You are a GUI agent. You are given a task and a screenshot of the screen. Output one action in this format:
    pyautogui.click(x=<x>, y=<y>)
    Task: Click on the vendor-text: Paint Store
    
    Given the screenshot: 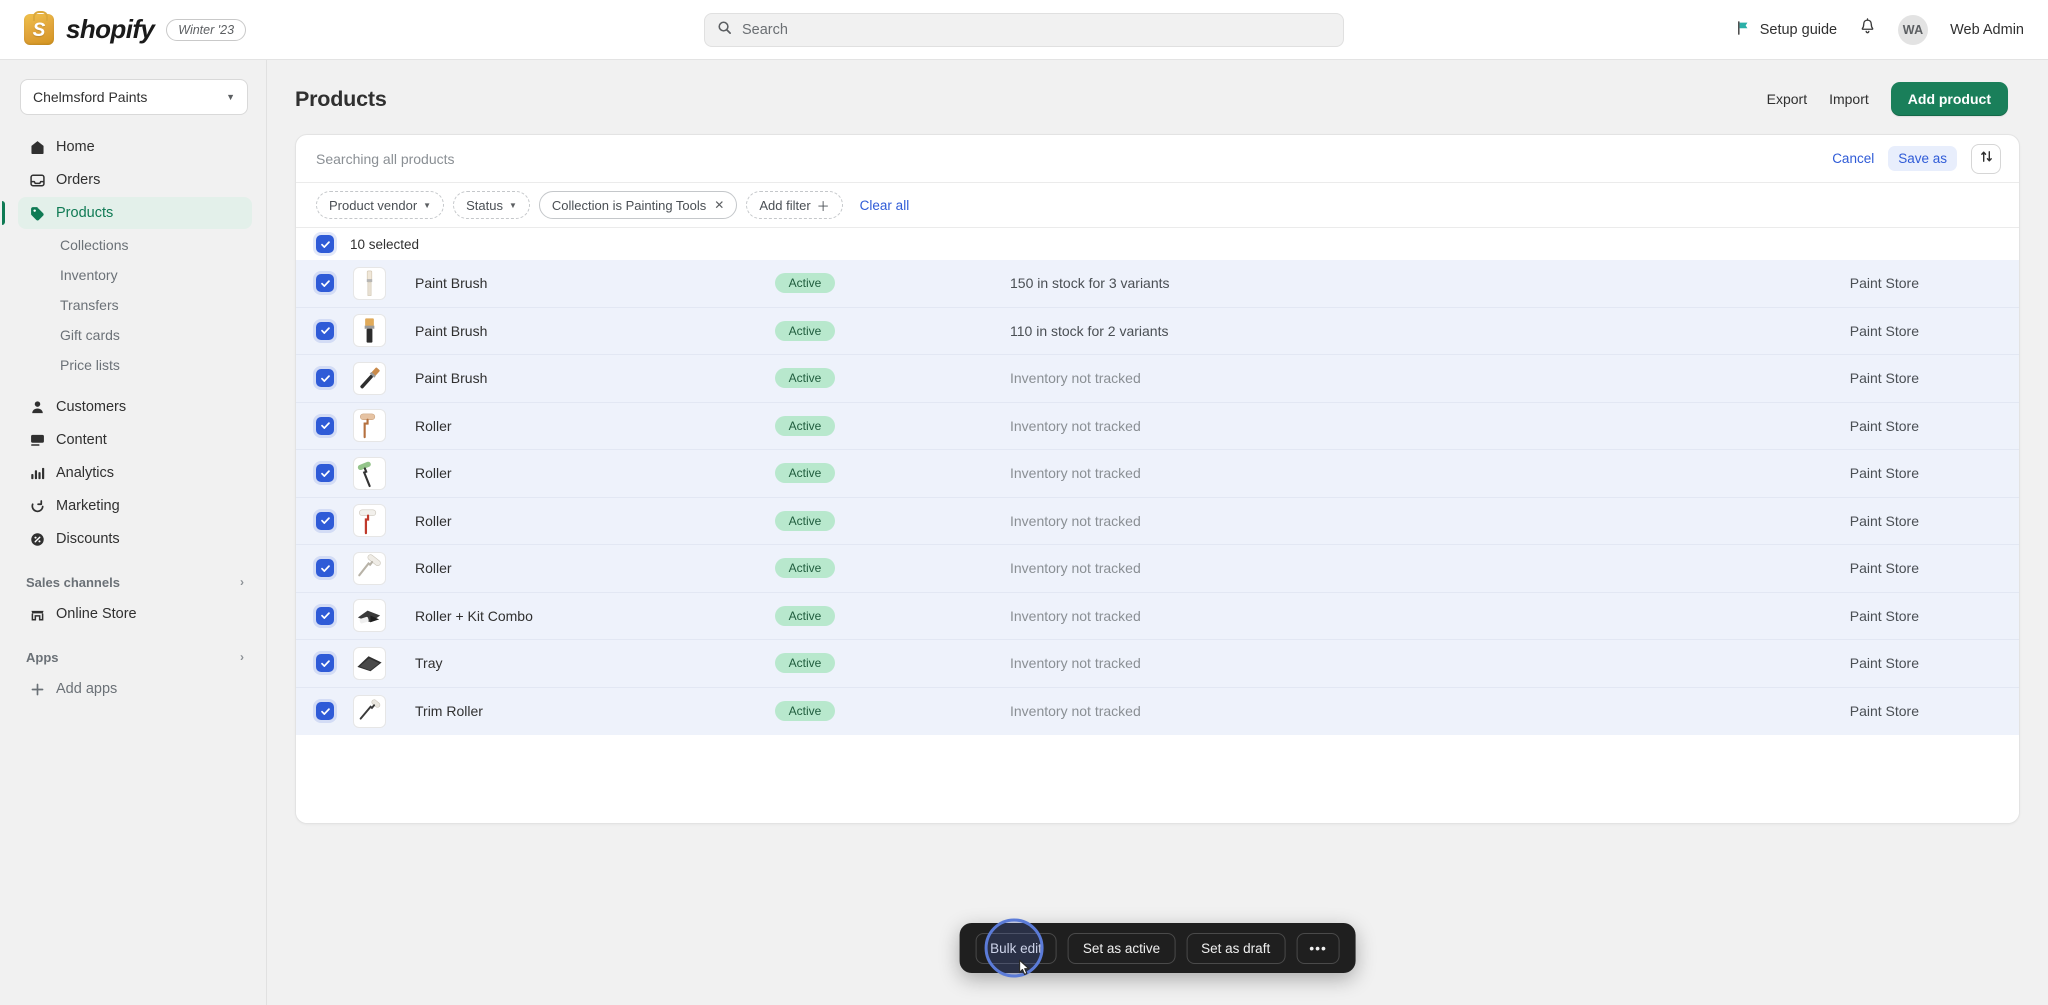 What is the action you would take?
    pyautogui.click(x=1884, y=378)
    